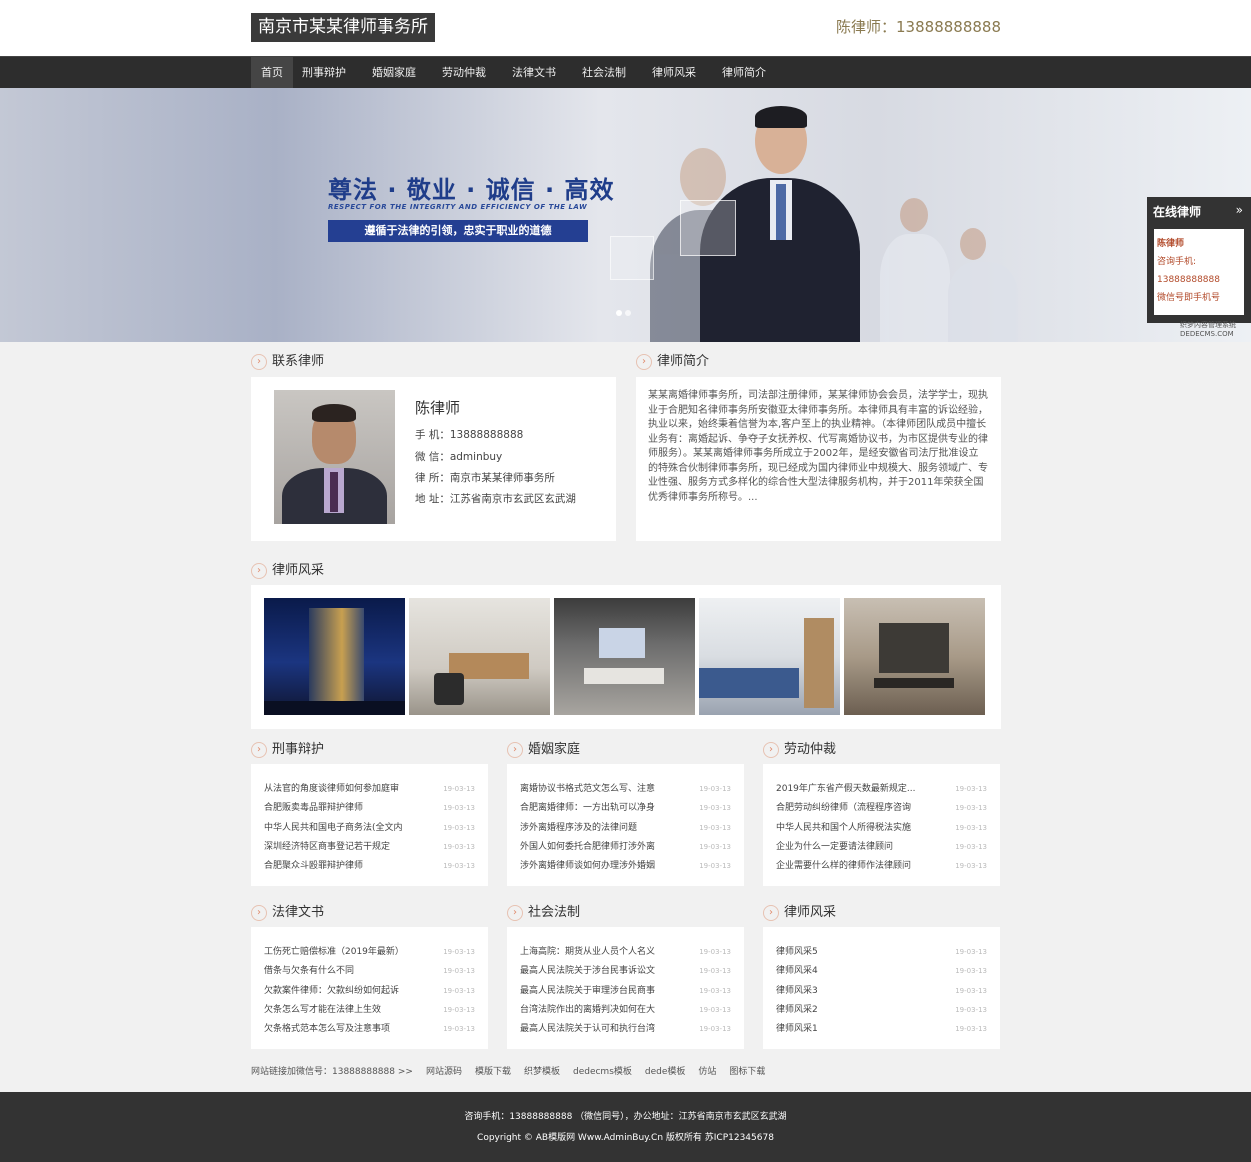 This screenshot has width=1251, height=1162. Describe the element at coordinates (665, 1070) in the screenshot. I see `friend-link: dede模板` at that location.